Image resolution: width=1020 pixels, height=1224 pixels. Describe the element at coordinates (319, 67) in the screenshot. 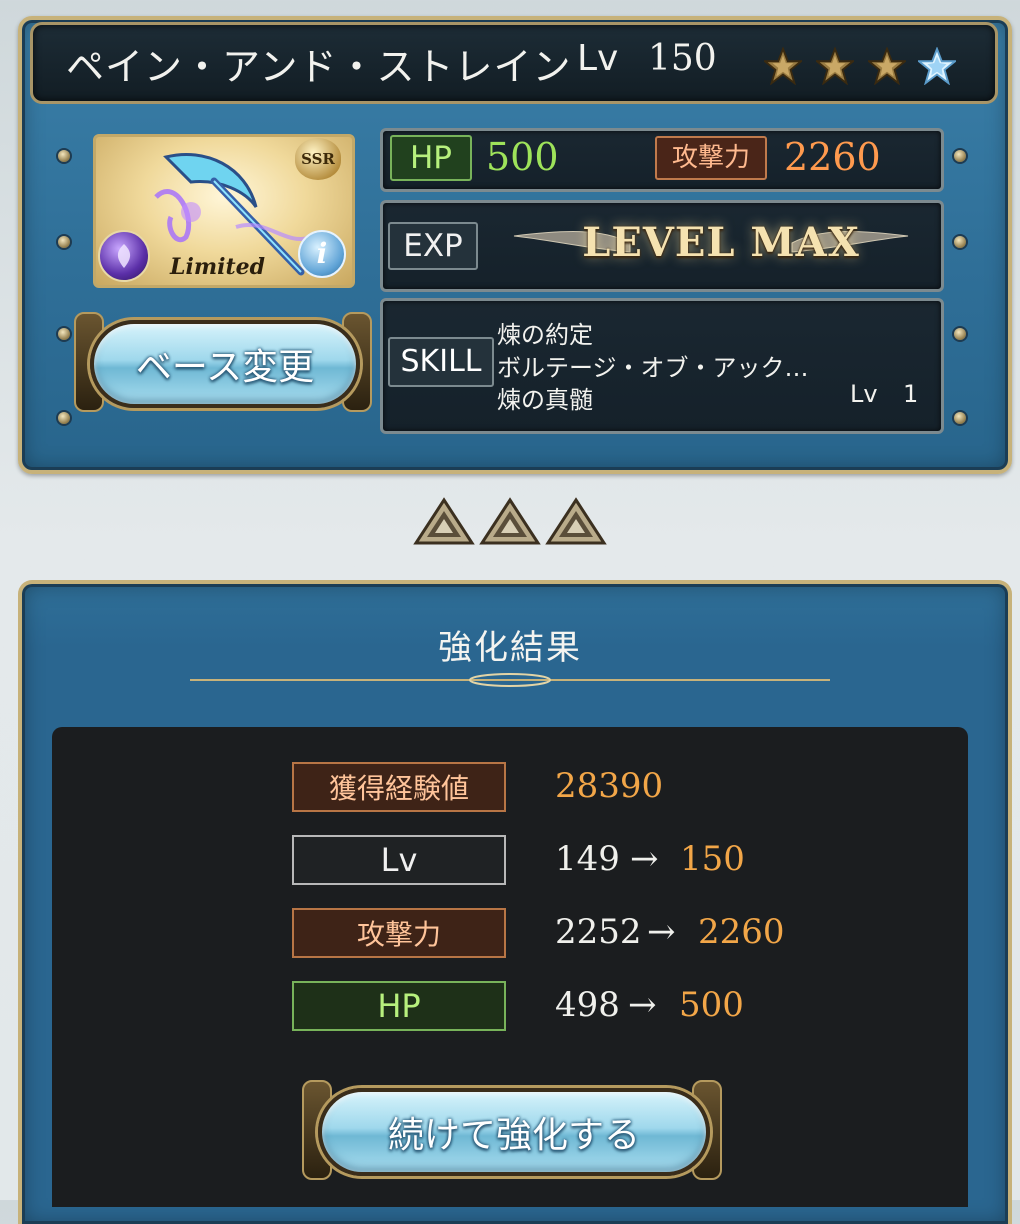

I see `weapon-name: ペイン・アンド・ストレイン` at that location.